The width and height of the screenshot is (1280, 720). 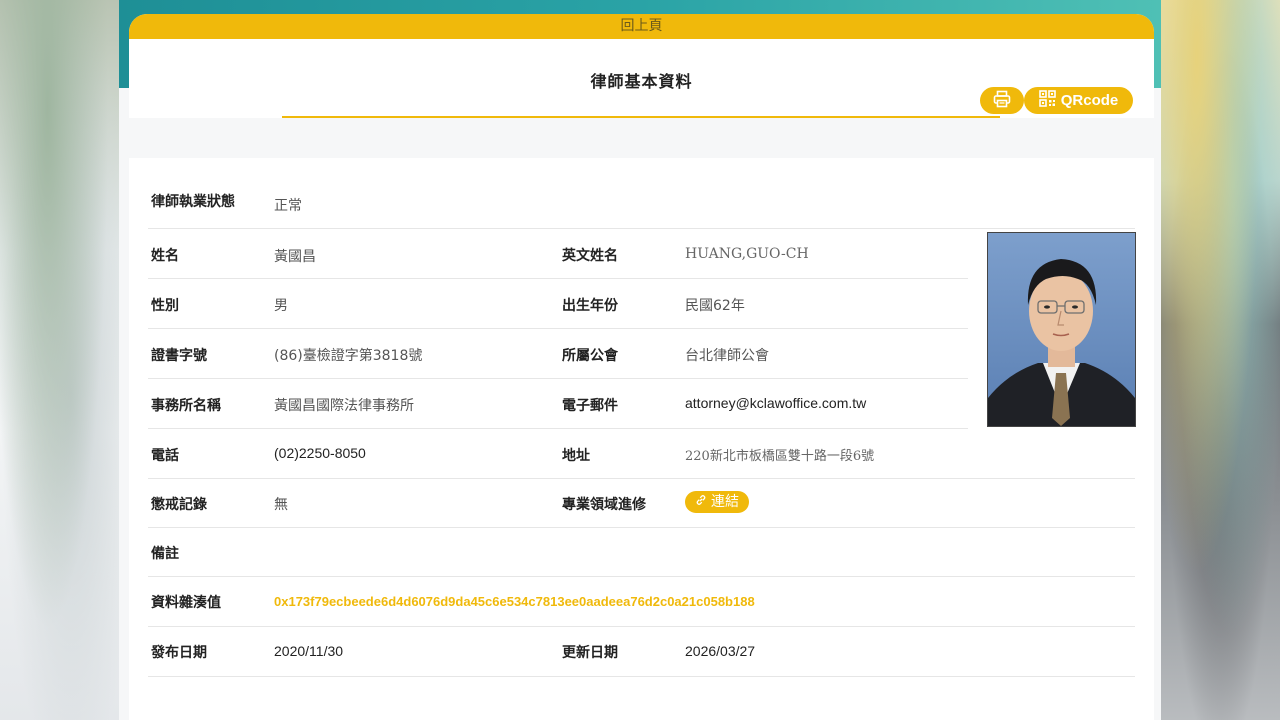 What do you see at coordinates (641, 203) in the screenshot?
I see `row-status: 律師執業狀態 正常` at bounding box center [641, 203].